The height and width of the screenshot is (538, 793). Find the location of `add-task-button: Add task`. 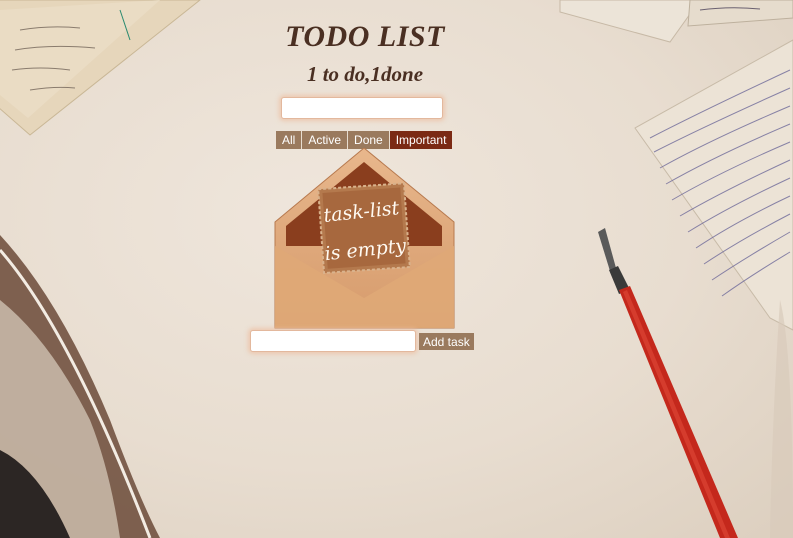

add-task-button: Add task is located at coordinates (446, 341).